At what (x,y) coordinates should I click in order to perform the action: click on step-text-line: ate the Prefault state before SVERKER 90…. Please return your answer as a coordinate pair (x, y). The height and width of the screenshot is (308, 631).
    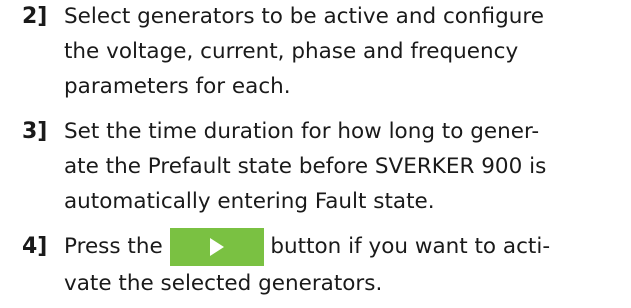
    Looking at the image, I should click on (305, 166).